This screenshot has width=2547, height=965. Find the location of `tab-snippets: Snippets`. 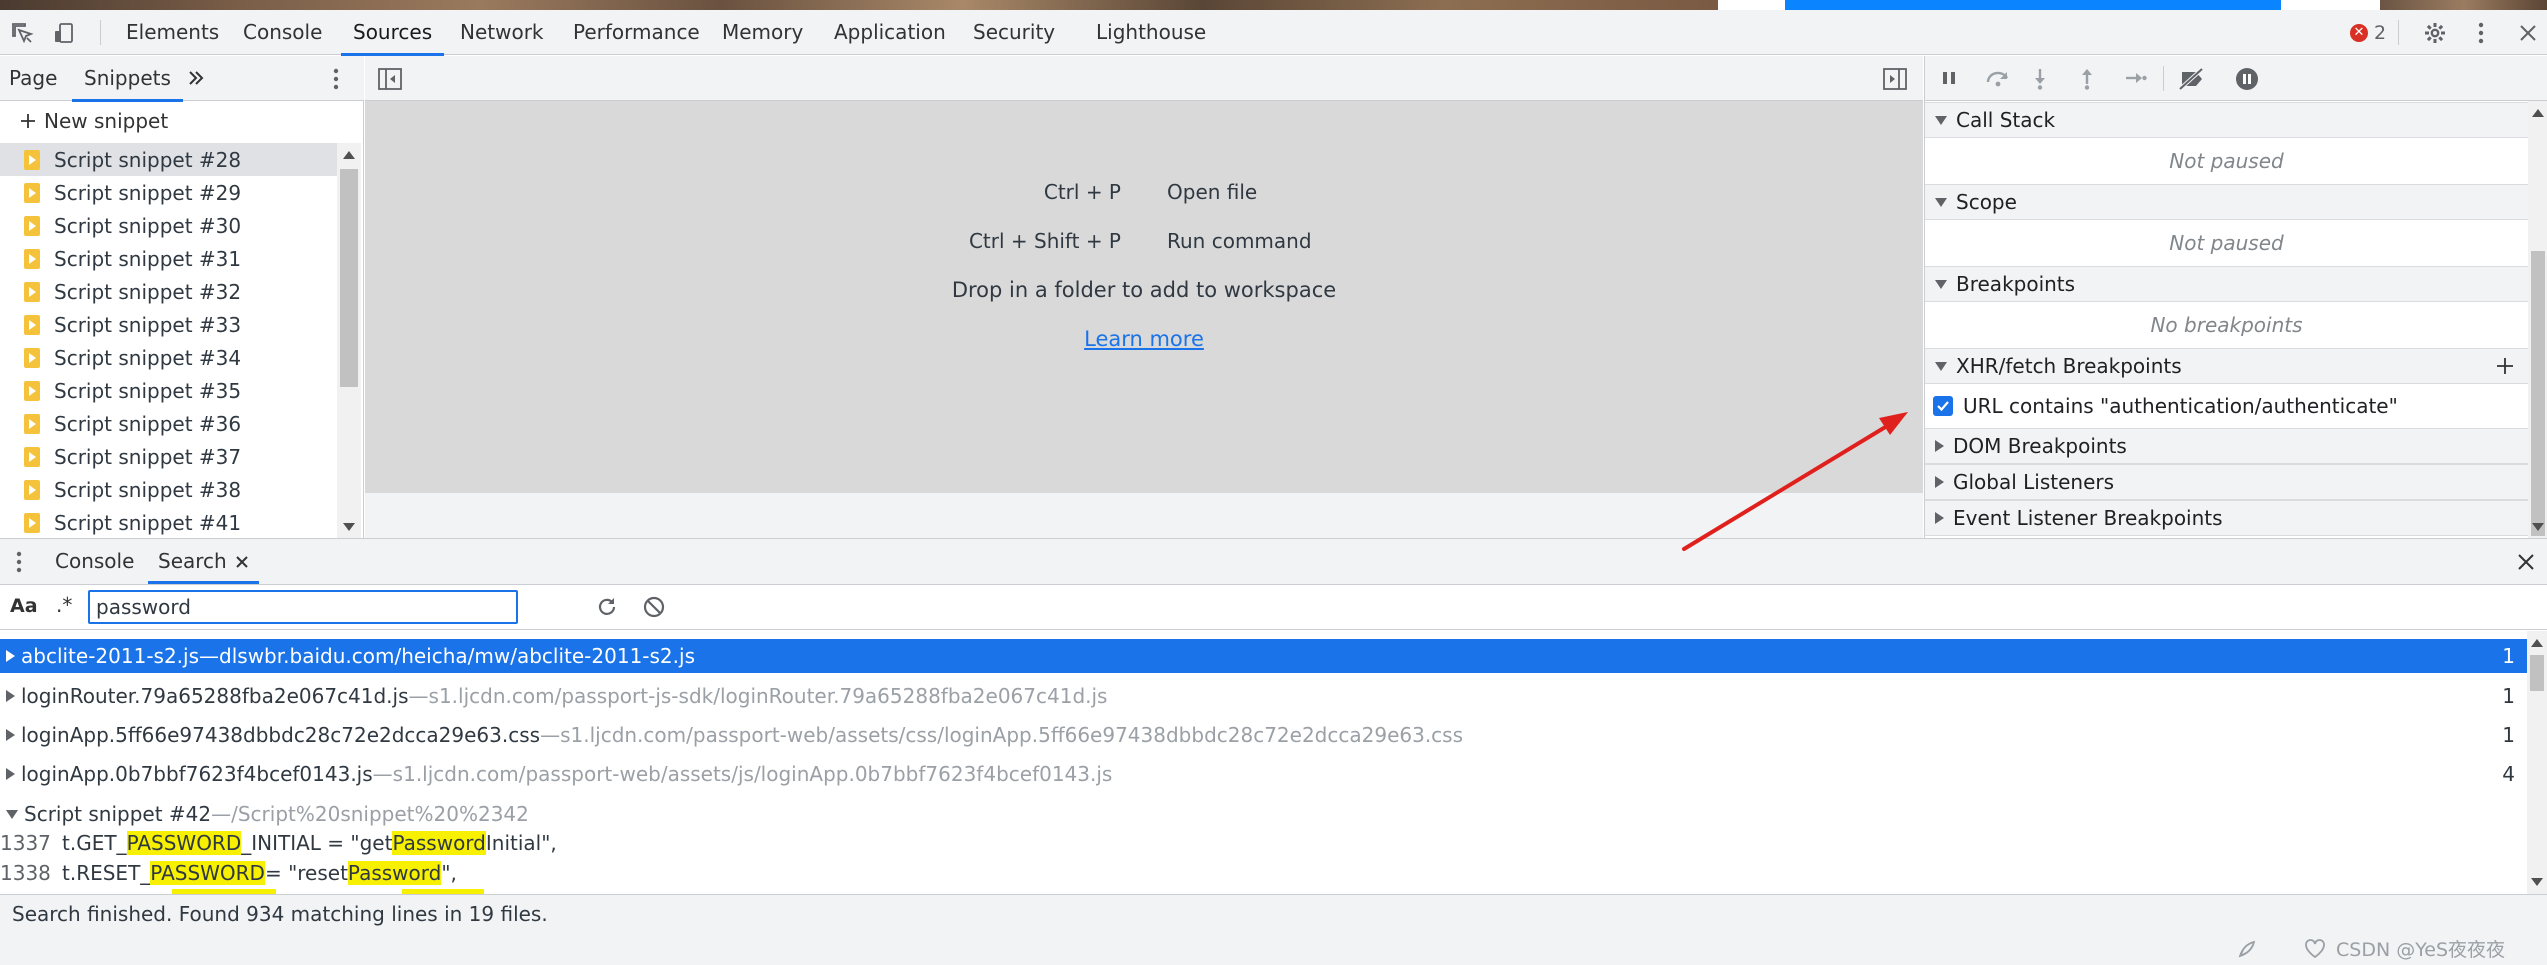

tab-snippets: Snippets is located at coordinates (127, 79).